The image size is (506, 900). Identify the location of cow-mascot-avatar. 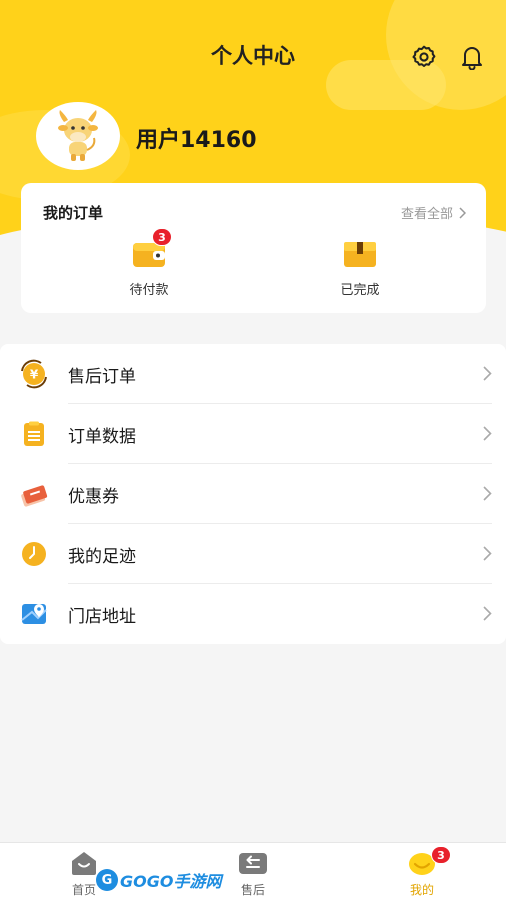
(78, 135).